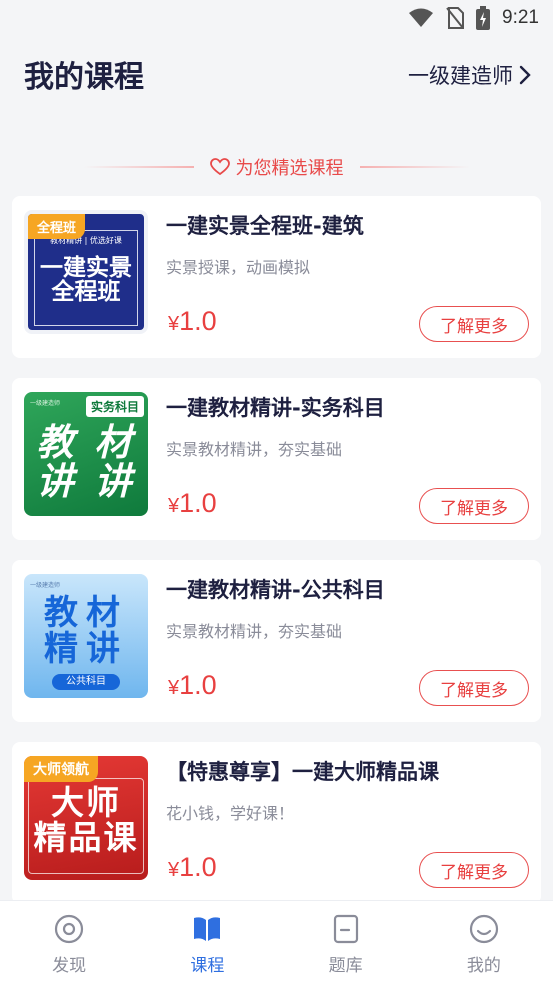 This screenshot has width=553, height=983. What do you see at coordinates (455, 18) in the screenshot?
I see `no-sim-icon` at bounding box center [455, 18].